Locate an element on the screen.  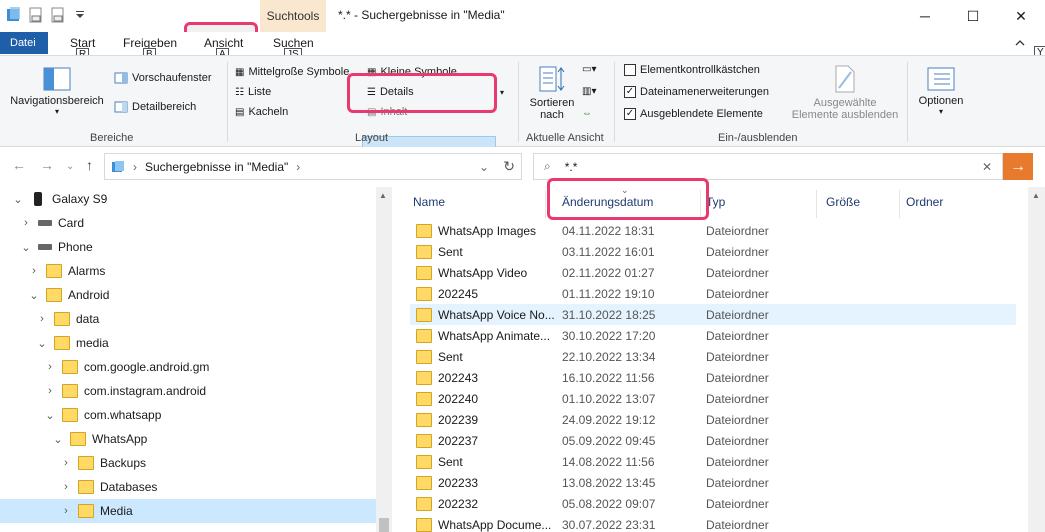
tree-item: › Card is located at coordinates (188, 223).